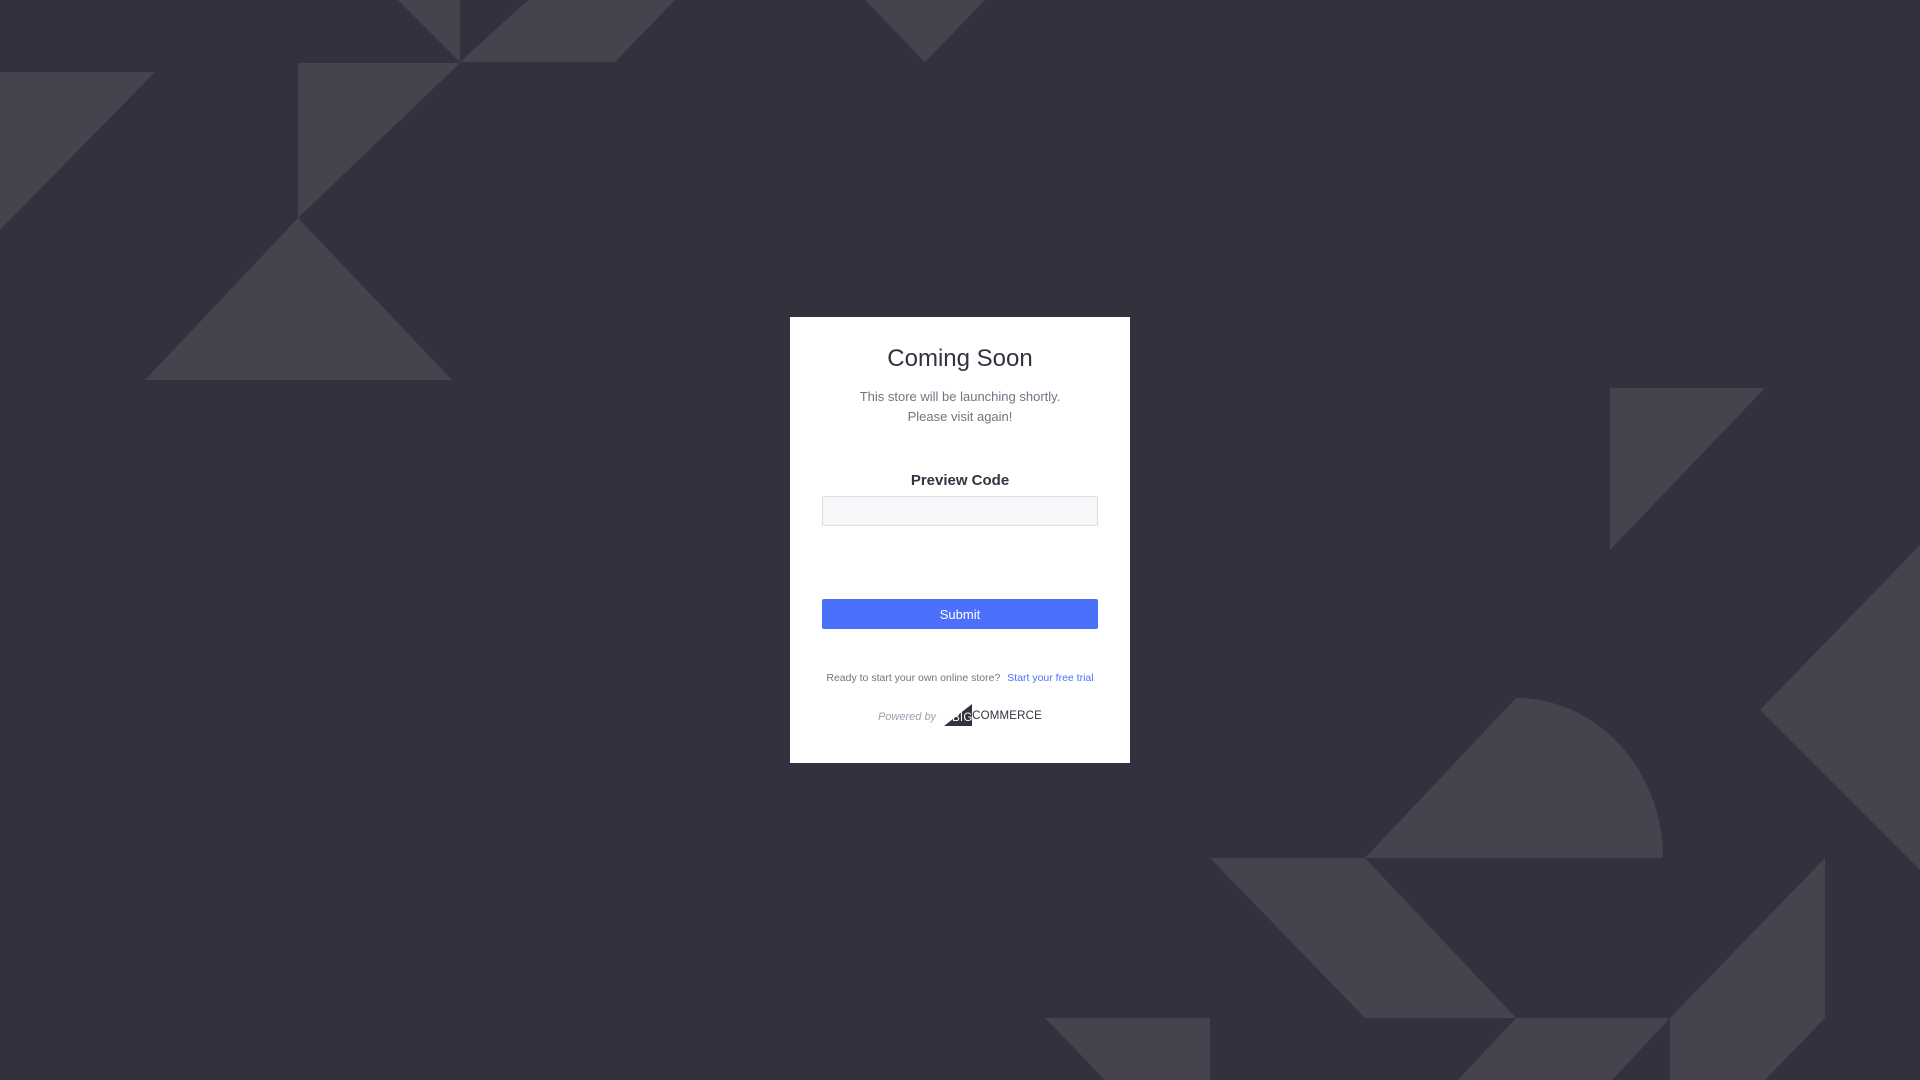 Image resolution: width=1920 pixels, height=1080 pixels. Describe the element at coordinates (1050, 678) in the screenshot. I see `free-trial-link: Start your free trial` at that location.